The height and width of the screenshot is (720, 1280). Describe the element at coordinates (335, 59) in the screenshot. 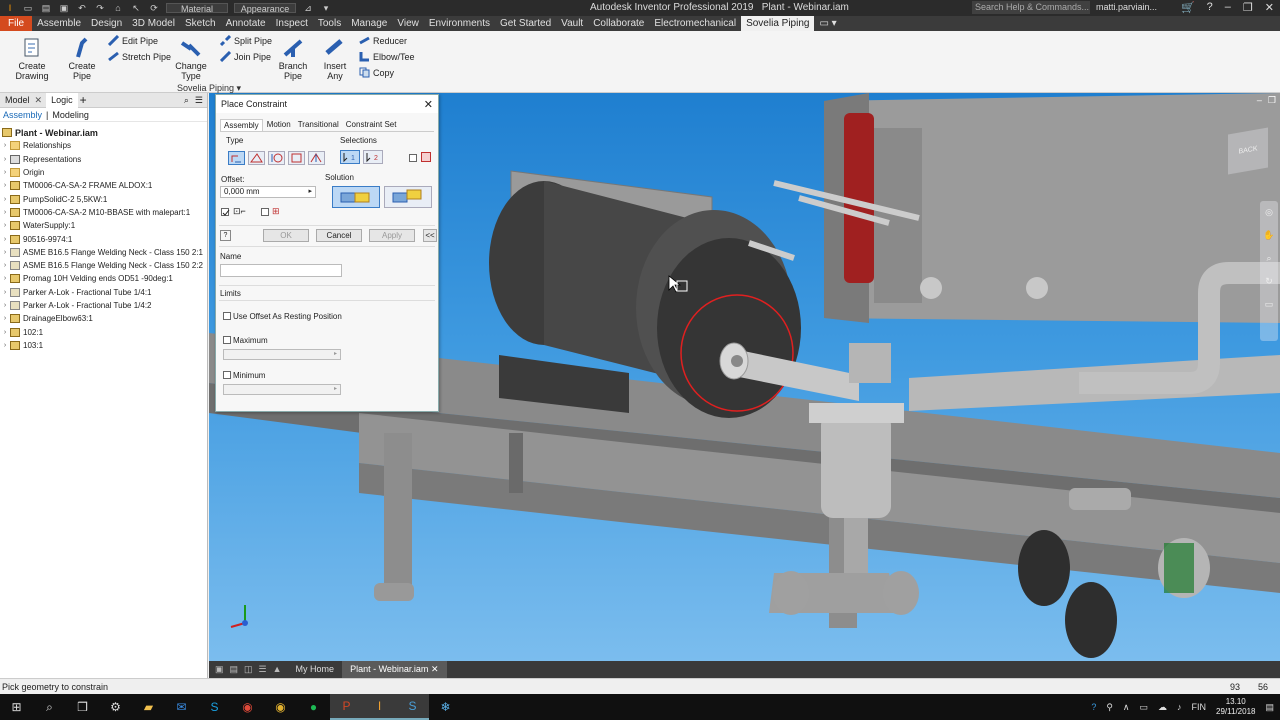

I see `insert-any-button: Insert Any` at that location.